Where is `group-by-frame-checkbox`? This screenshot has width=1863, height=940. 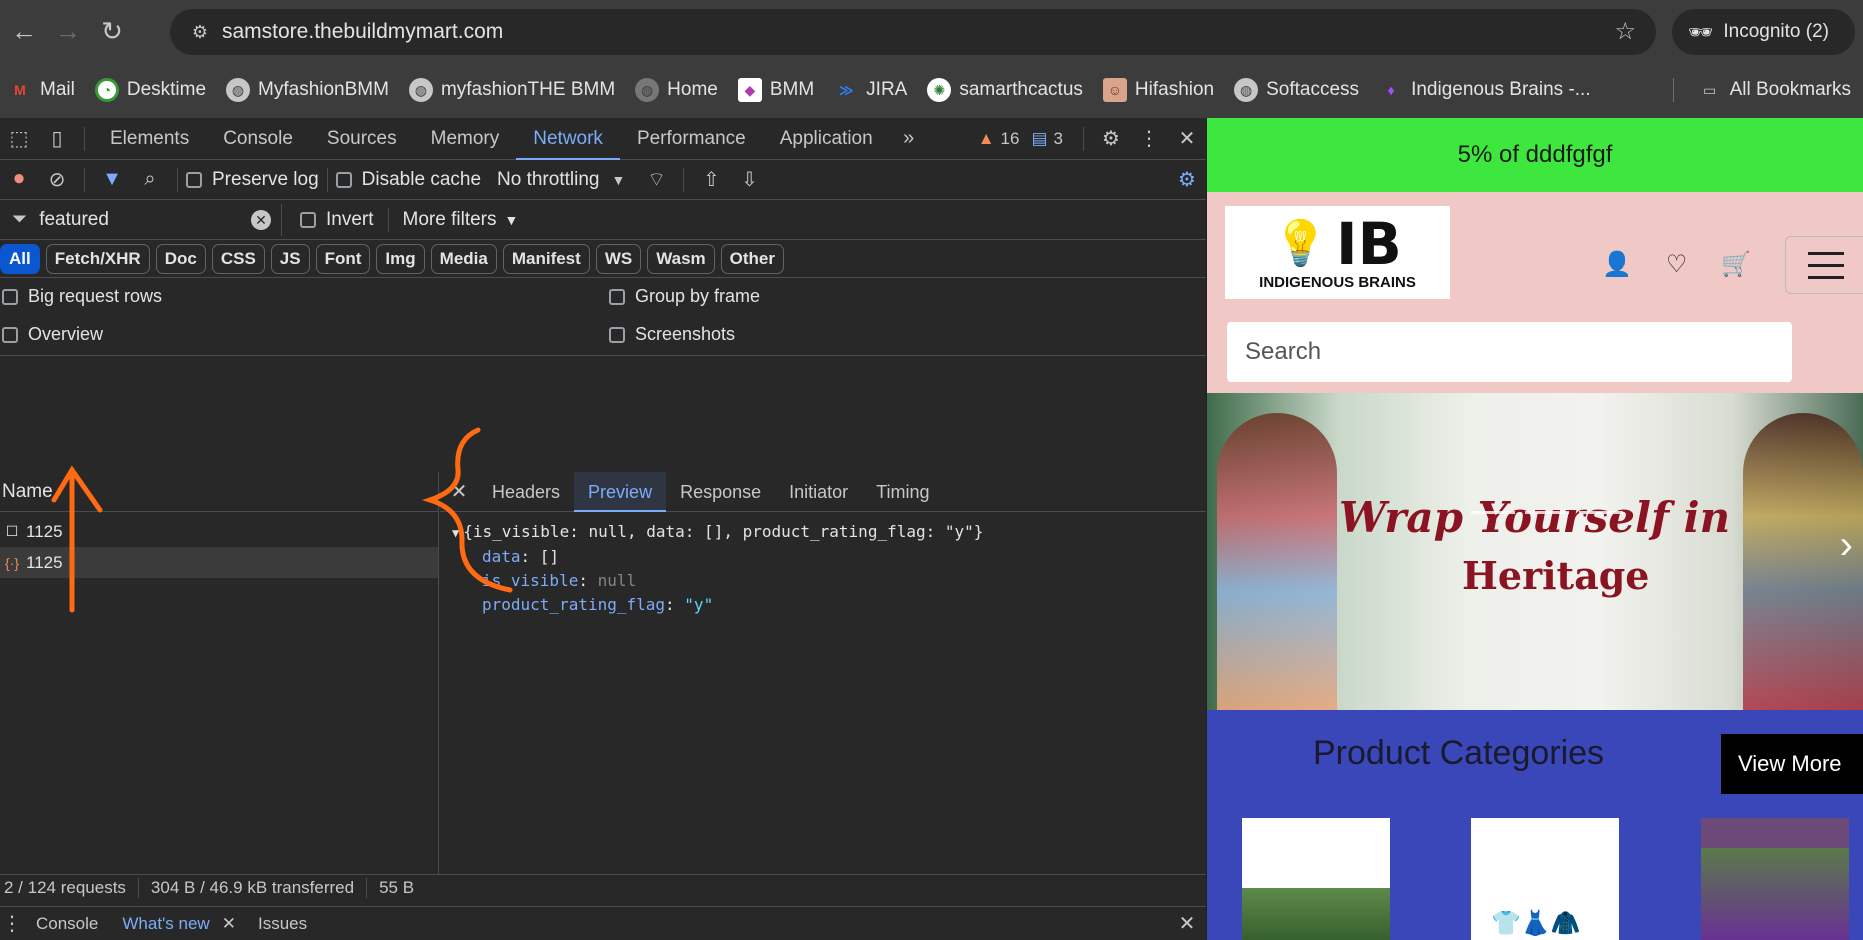
group-by-frame-checkbox is located at coordinates (617, 296).